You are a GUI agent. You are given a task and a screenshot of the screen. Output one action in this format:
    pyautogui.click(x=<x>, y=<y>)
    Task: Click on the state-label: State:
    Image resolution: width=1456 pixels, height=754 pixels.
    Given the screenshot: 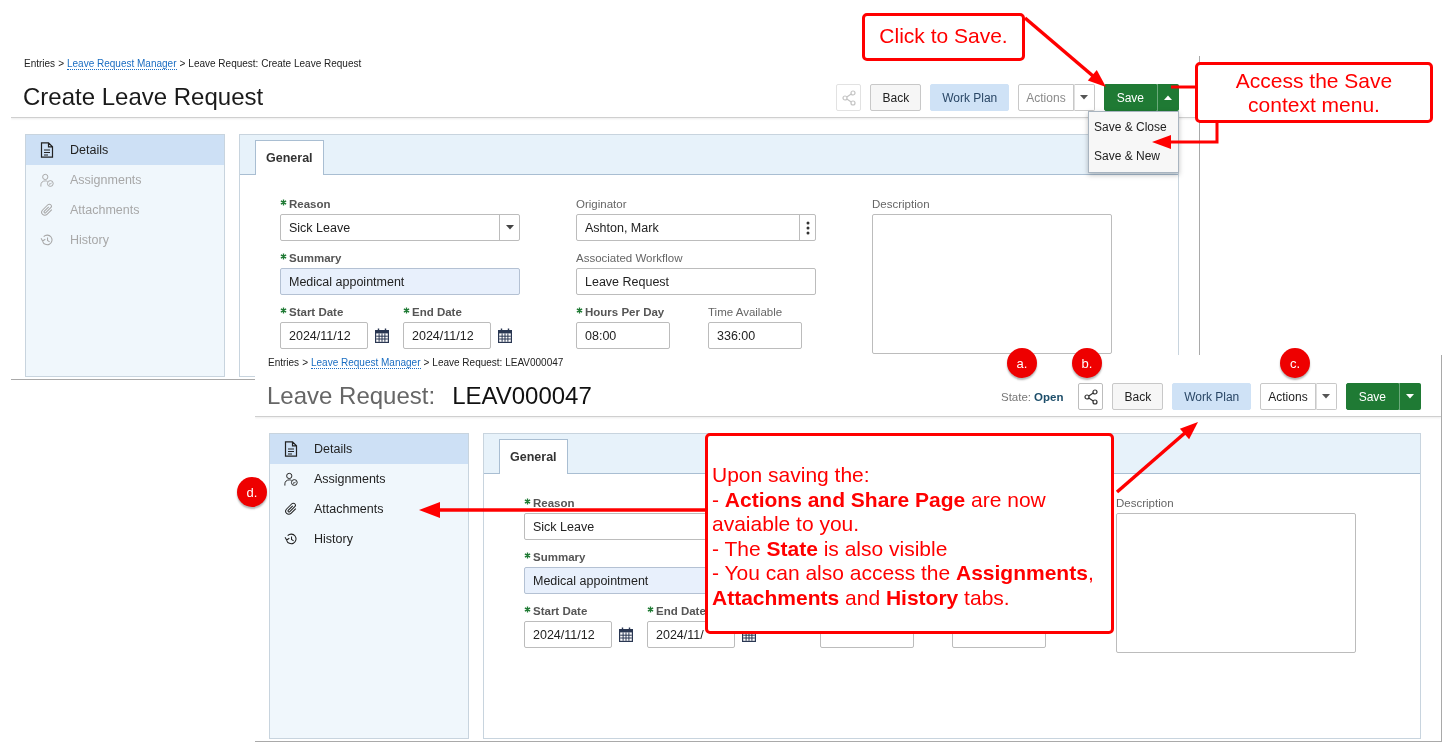 What is the action you would take?
    pyautogui.click(x=1016, y=396)
    